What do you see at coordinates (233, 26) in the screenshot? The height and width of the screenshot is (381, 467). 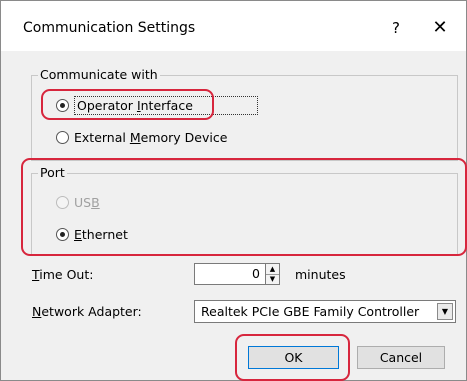 I see `title-bar: Communication Settings ? ✕` at bounding box center [233, 26].